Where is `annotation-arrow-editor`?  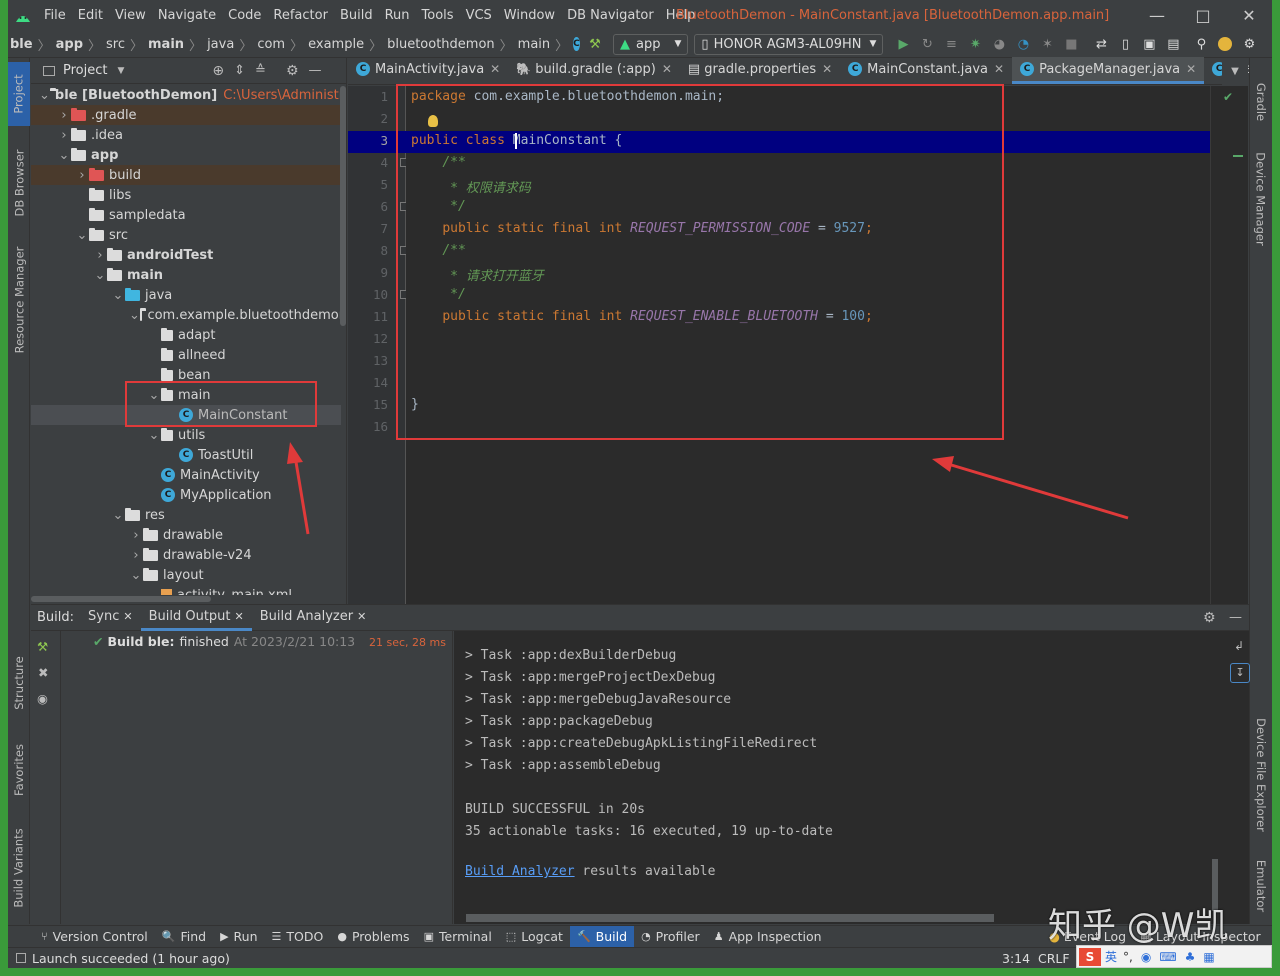
annotation-arrow-editor is located at coordinates (1030, 488).